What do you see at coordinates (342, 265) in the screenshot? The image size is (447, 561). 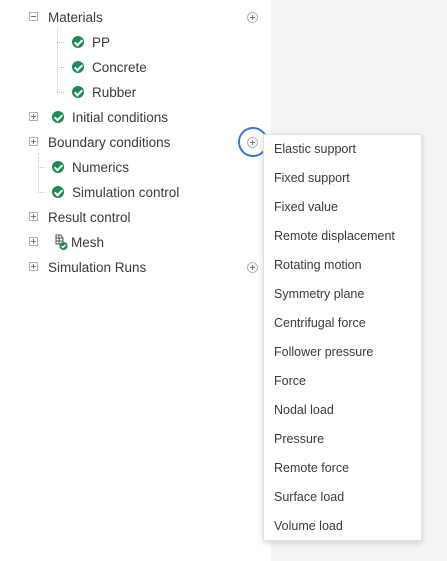 I see `menu-item-rotating-motion: Rotating motion` at bounding box center [342, 265].